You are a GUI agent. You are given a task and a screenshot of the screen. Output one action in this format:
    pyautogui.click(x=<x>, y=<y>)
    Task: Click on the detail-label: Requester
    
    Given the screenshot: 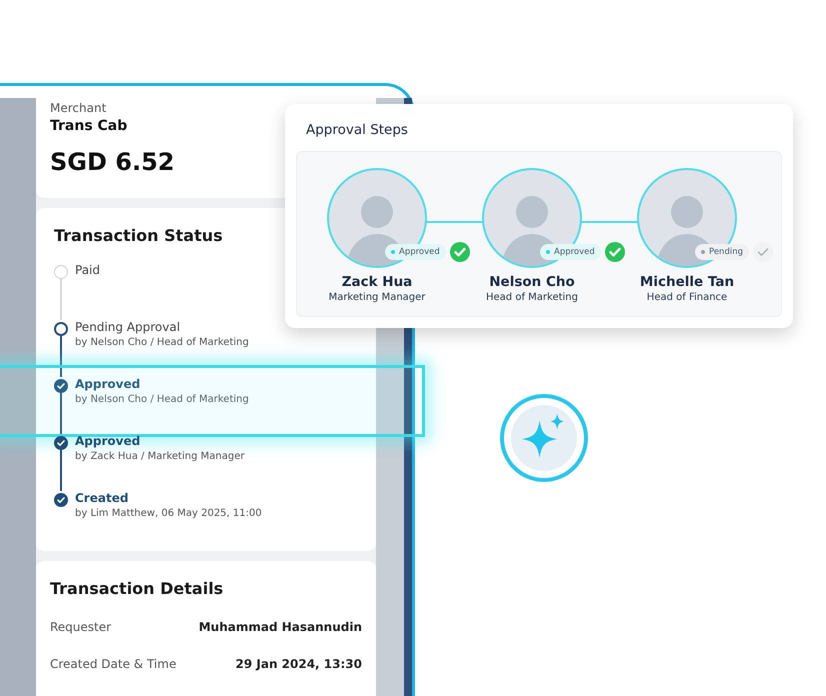 What is the action you would take?
    pyautogui.click(x=81, y=627)
    